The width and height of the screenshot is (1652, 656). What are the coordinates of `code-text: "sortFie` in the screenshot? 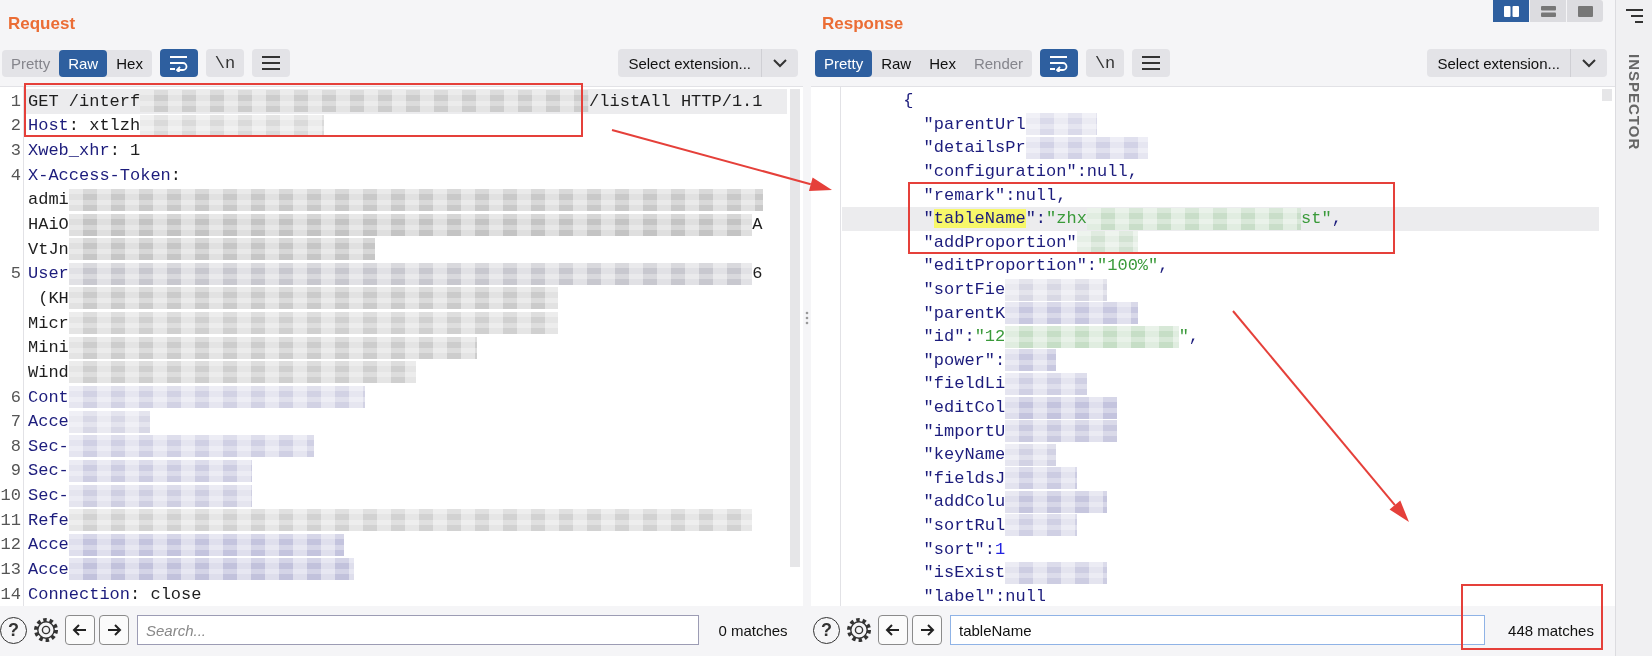 It's located at (964, 290).